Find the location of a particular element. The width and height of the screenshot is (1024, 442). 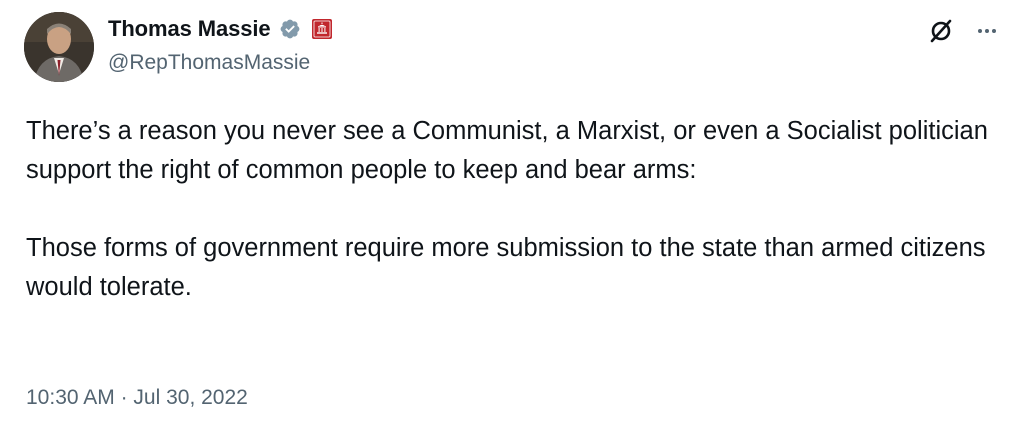

more-options-icon is located at coordinates (987, 31).